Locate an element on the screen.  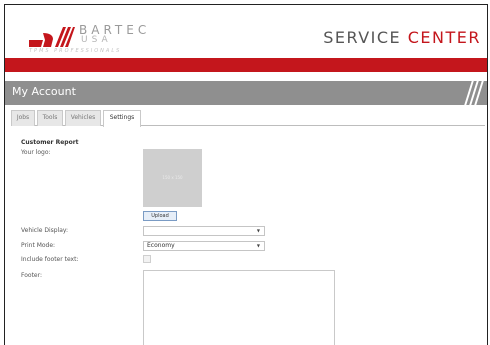
page-title: My Account is located at coordinates (44, 91).